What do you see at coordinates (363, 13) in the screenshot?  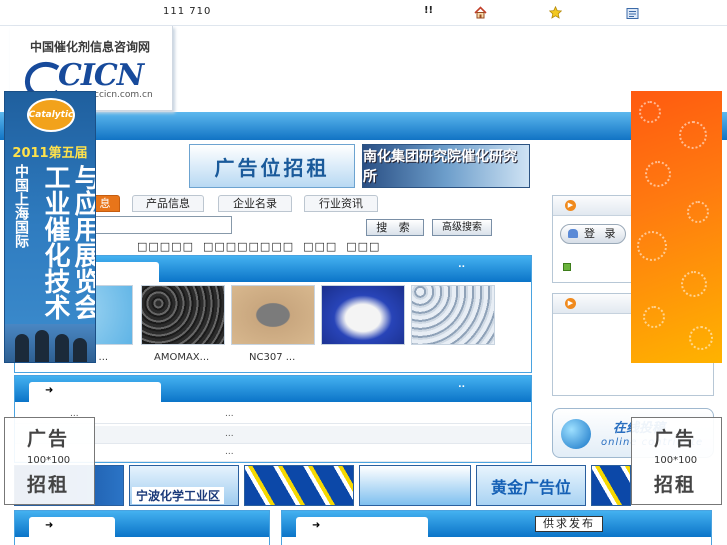 I see `top-bar: 111 710 !!` at bounding box center [363, 13].